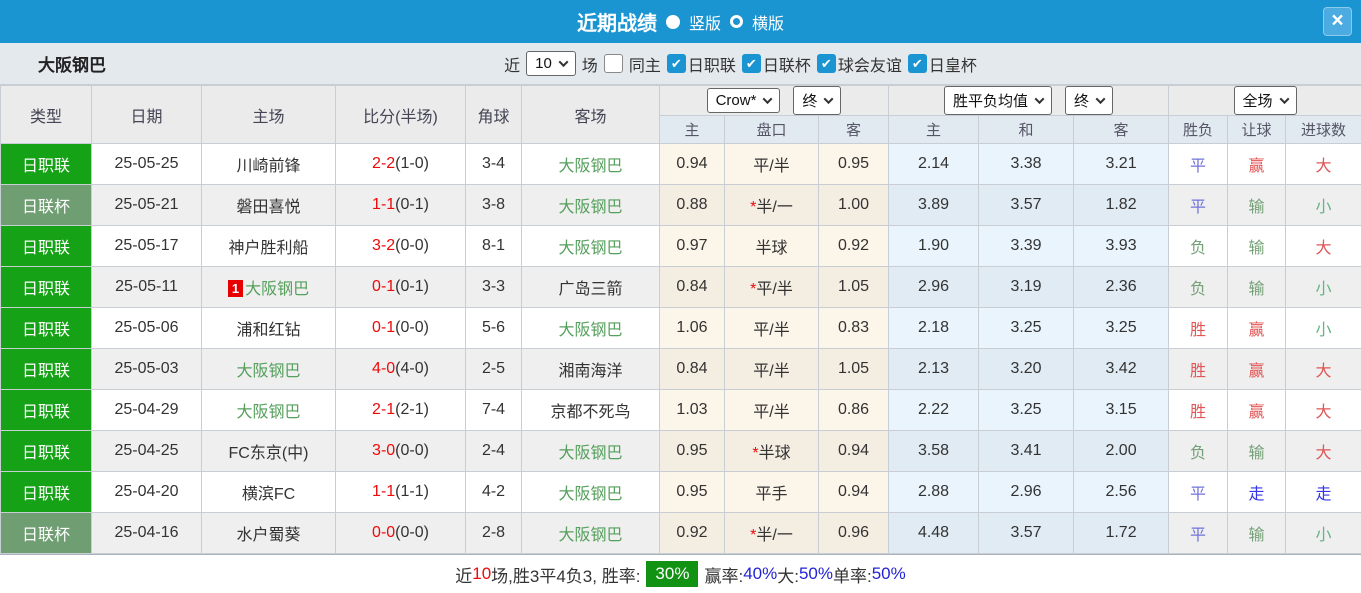 This screenshot has width=1361, height=593. I want to click on filter-bar: 大阪钢巴 近 10 场 同主 ✔ 日职联 ✔ 日联杯 ✔ 球会友谊 ✔ 日皇杯, so click(680, 64).